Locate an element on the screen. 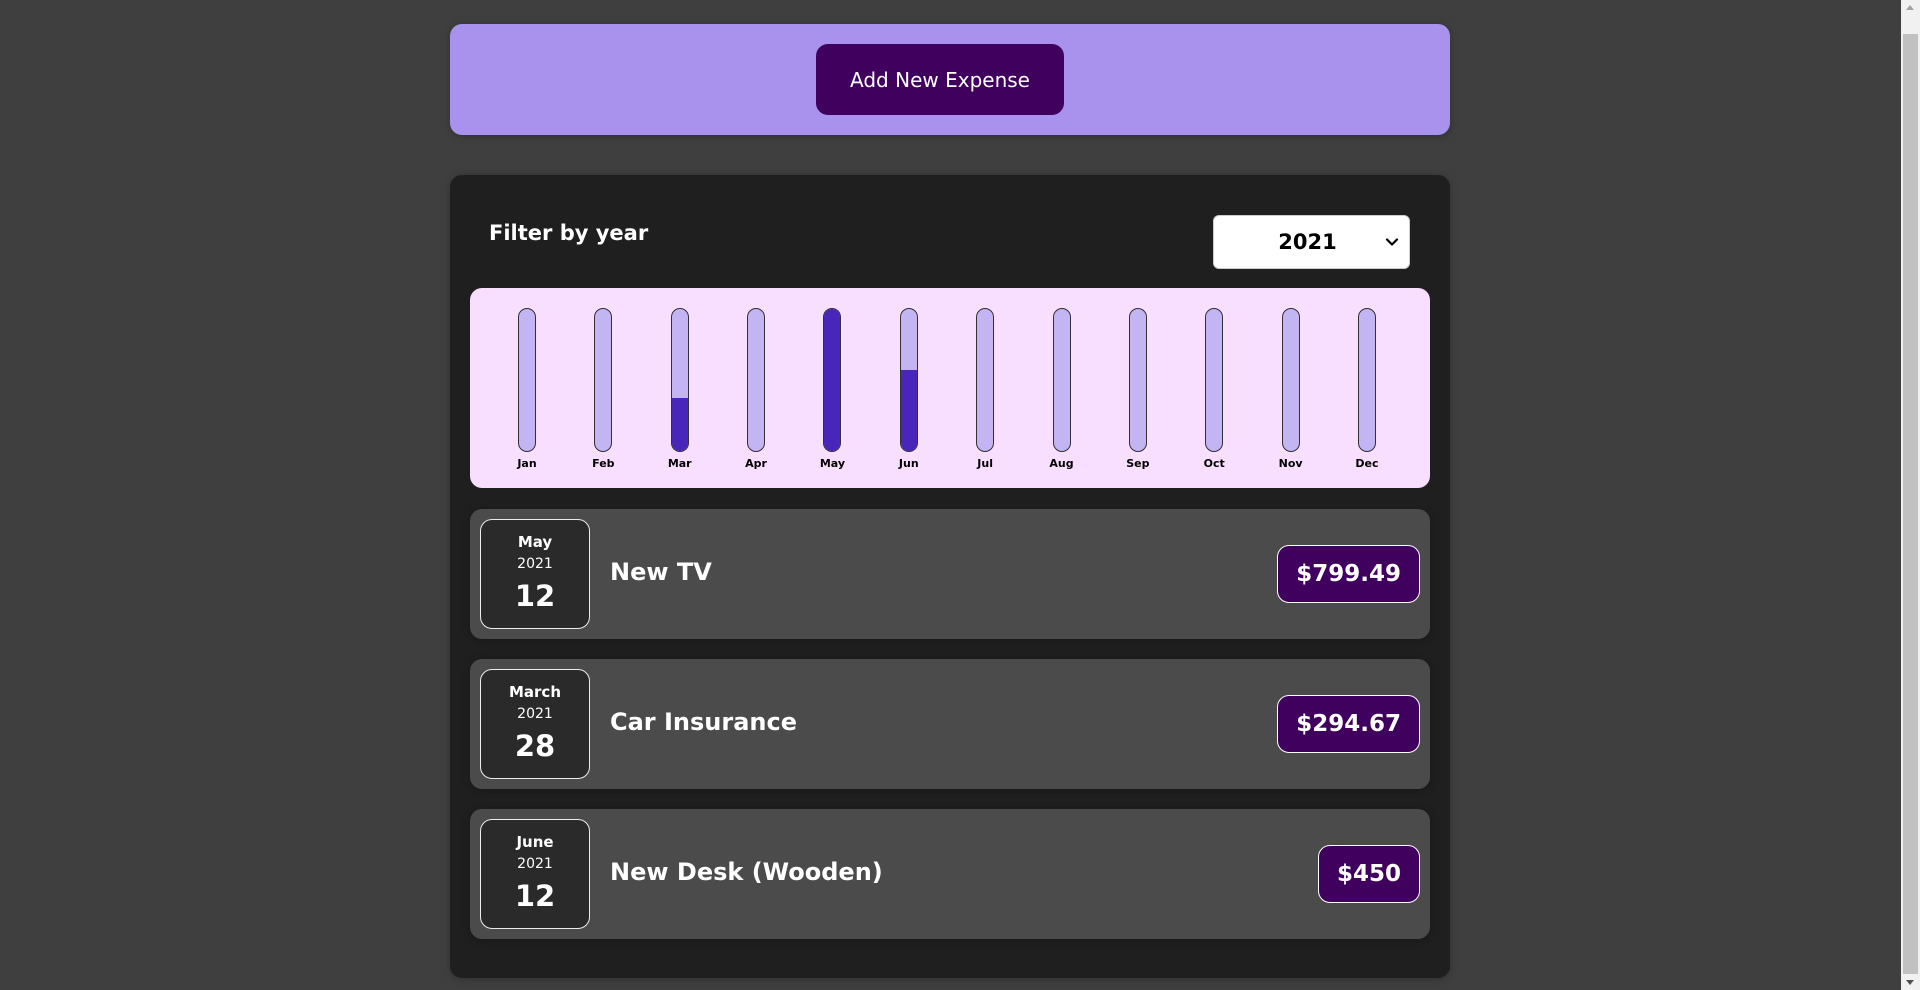 Image resolution: width=1920 pixels, height=990 pixels. chart-bar-apr is located at coordinates (756, 380).